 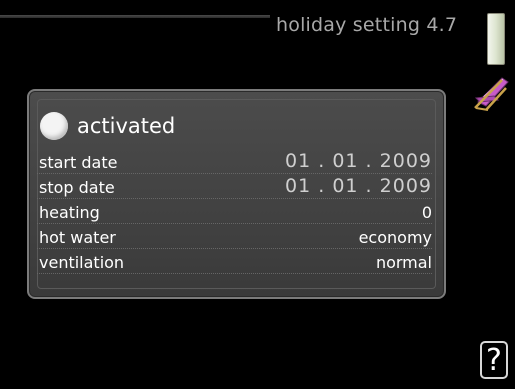 I want to click on row-label: heating, so click(x=69, y=212).